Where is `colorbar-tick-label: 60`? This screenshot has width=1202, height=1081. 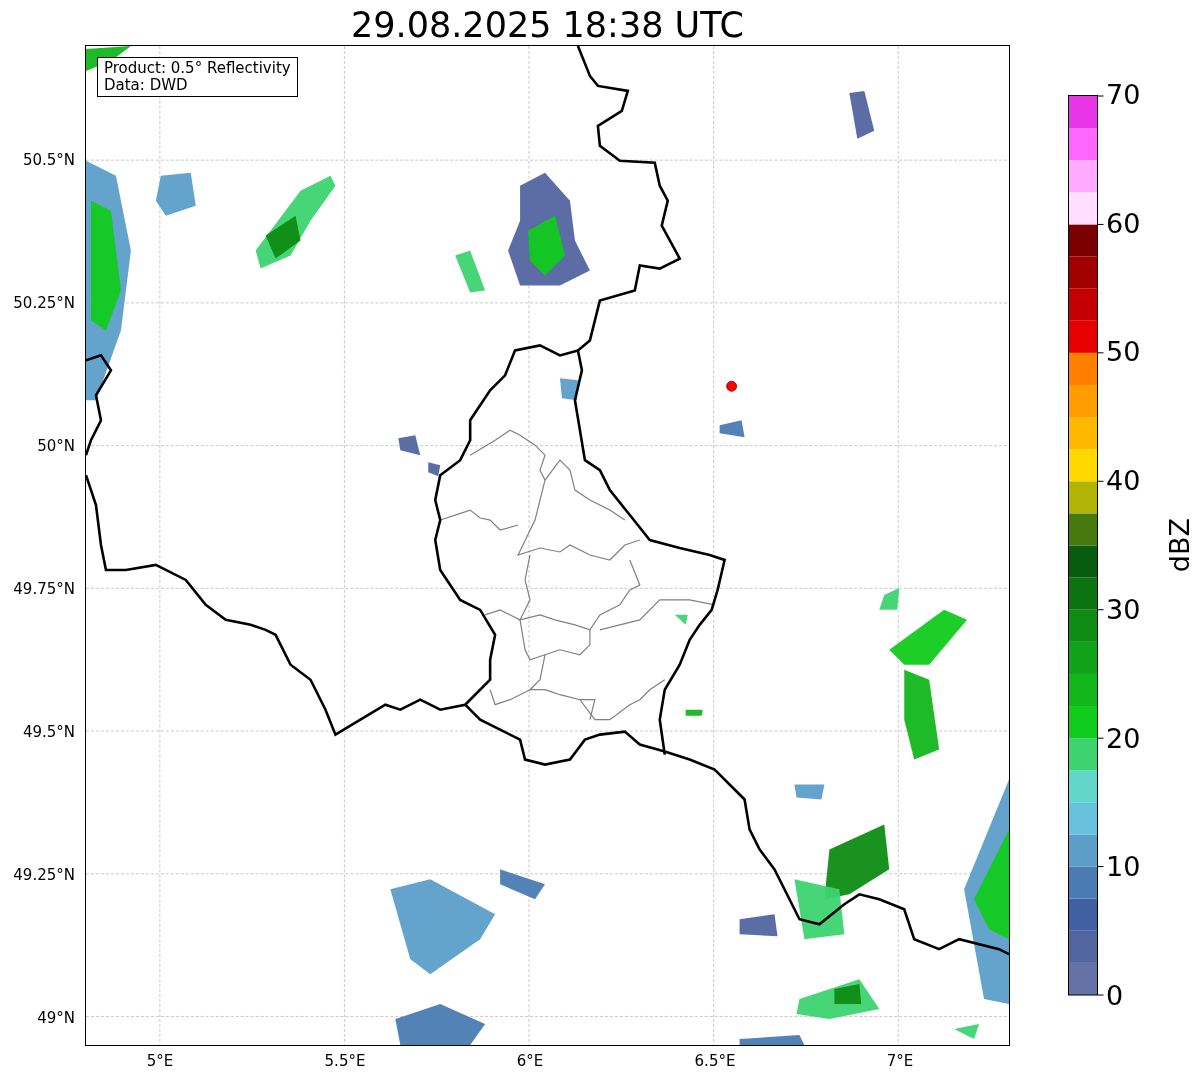 colorbar-tick-label: 60 is located at coordinates (1123, 223).